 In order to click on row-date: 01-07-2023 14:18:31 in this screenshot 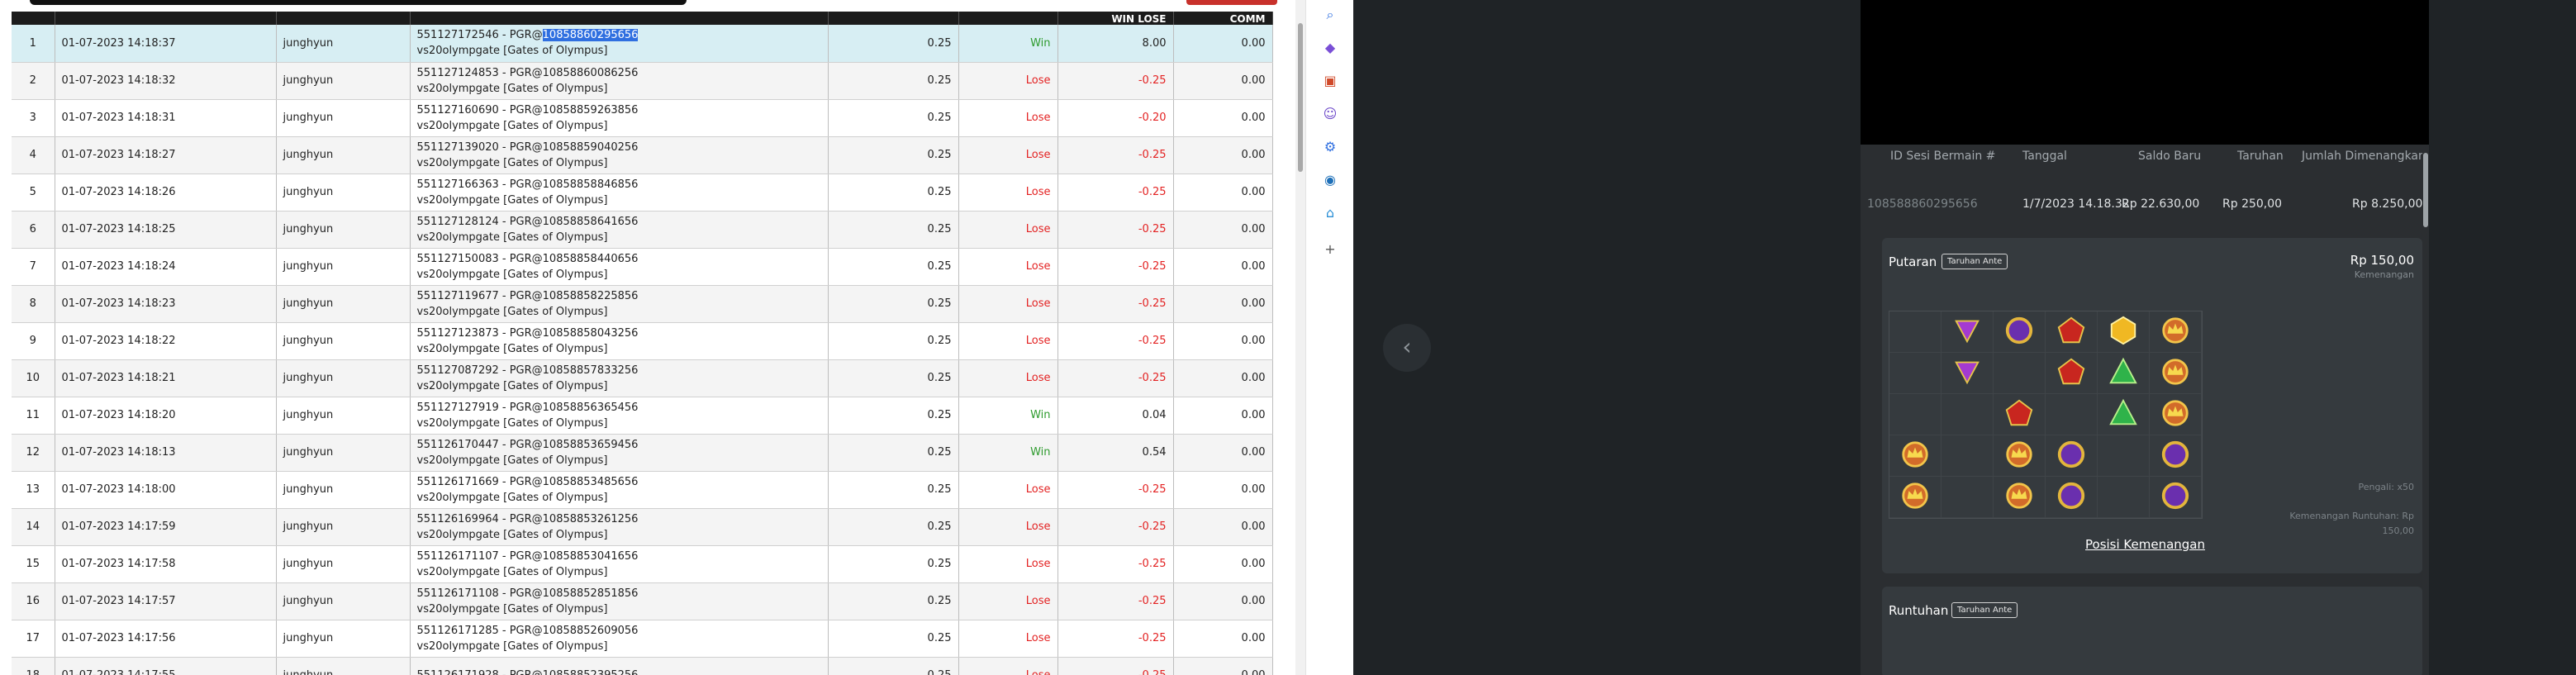, I will do `click(166, 118)`.